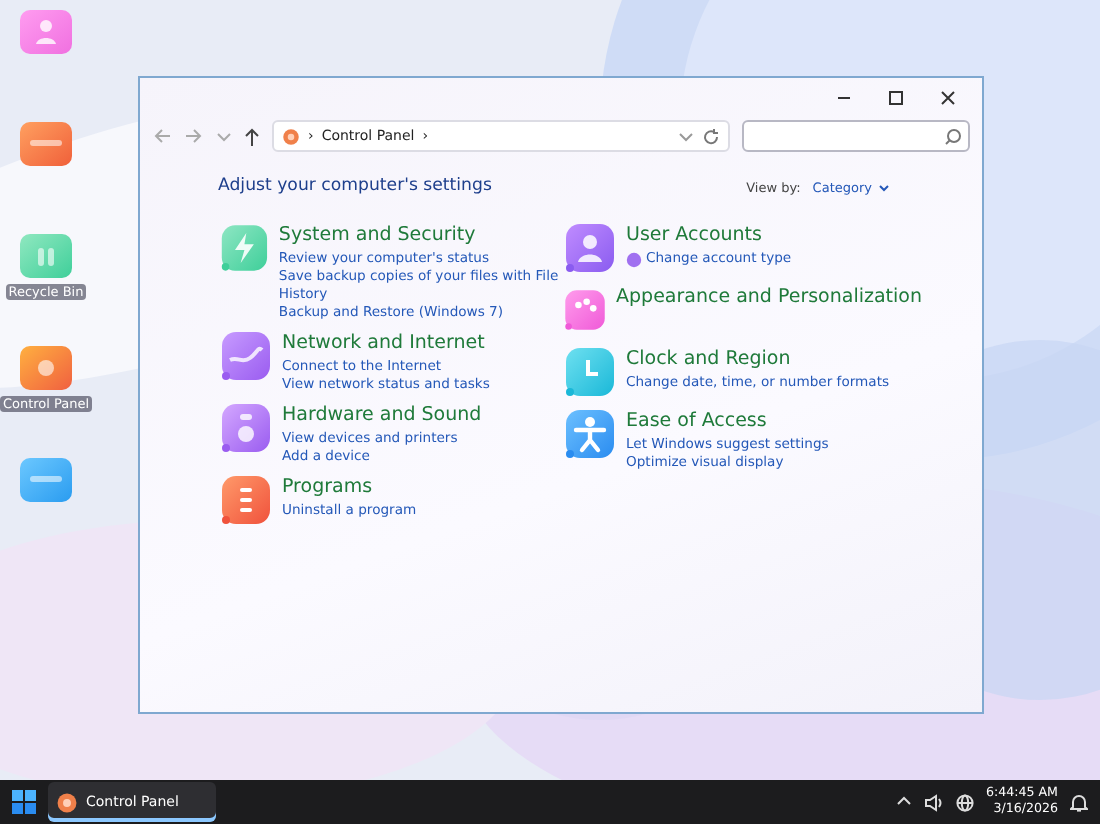  What do you see at coordinates (903, 802) in the screenshot?
I see `chevron-up-icon` at bounding box center [903, 802].